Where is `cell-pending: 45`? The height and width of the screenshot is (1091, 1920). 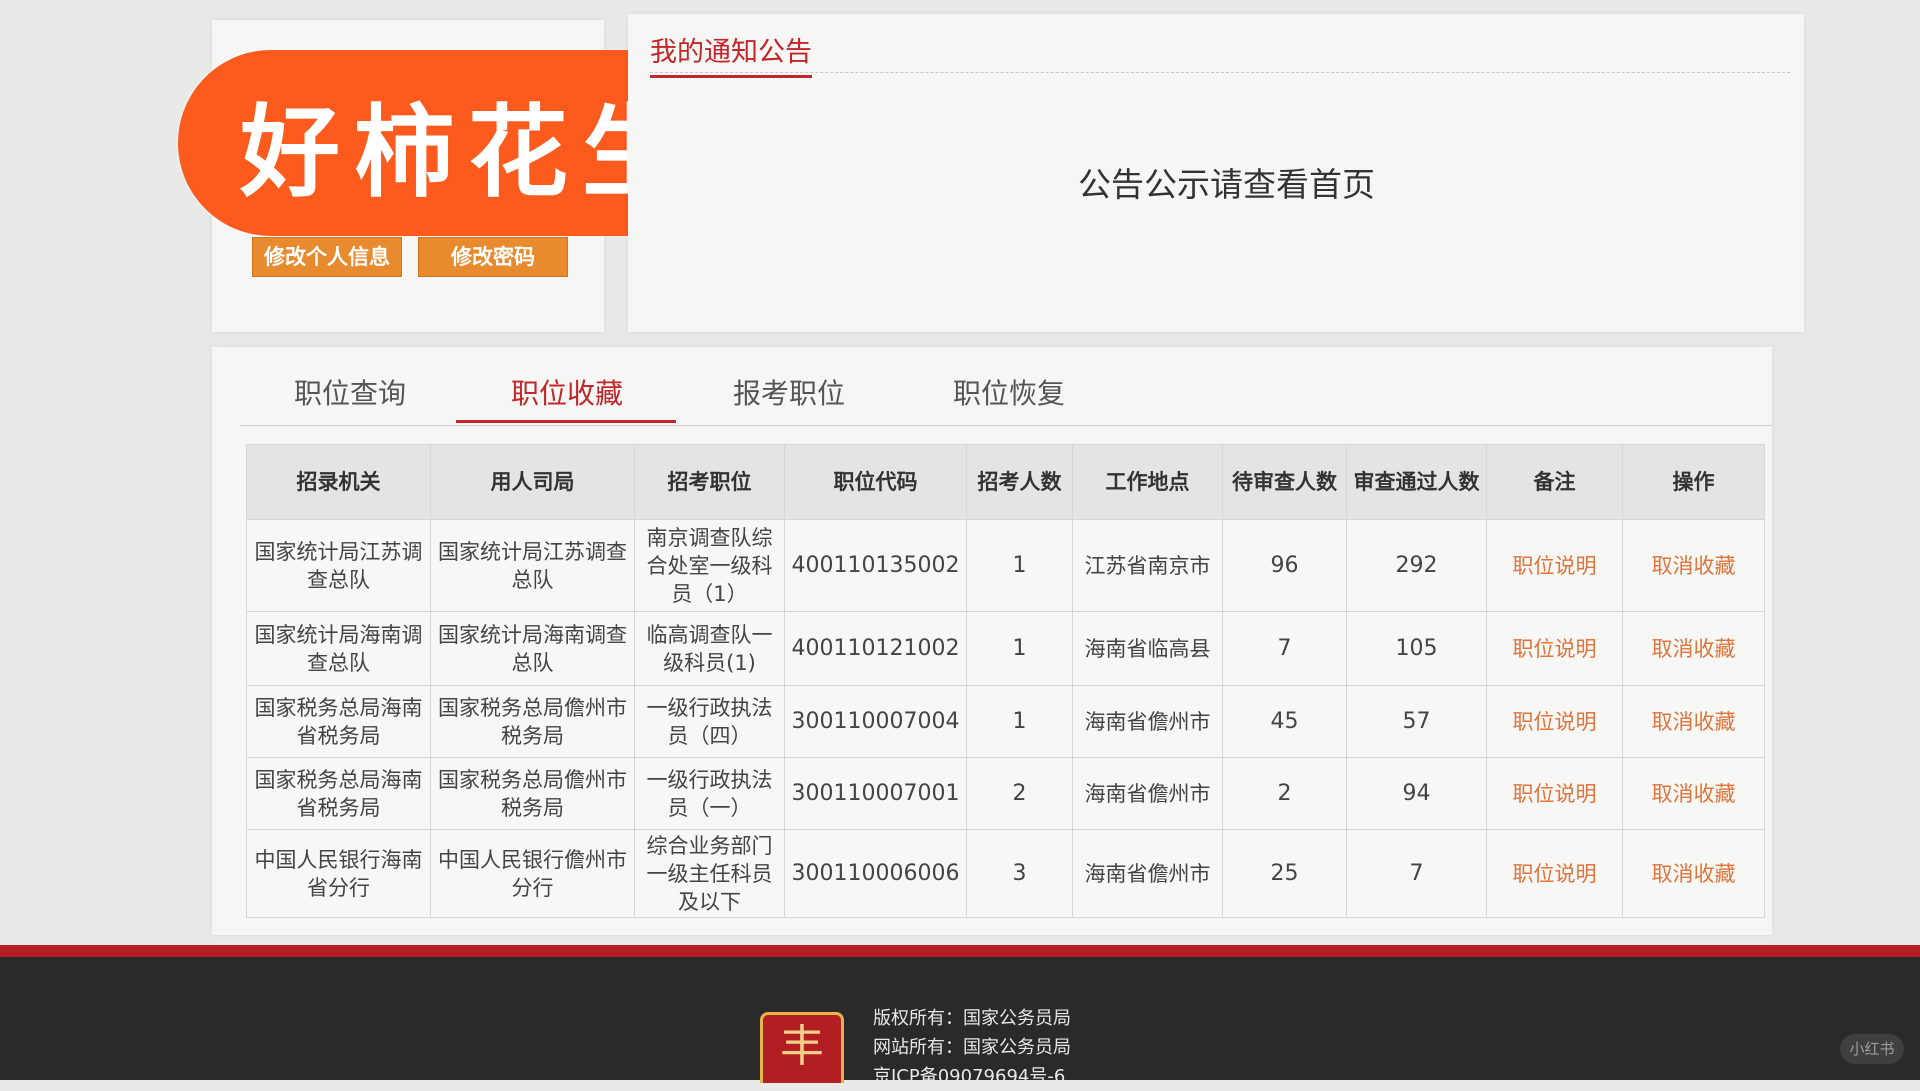
cell-pending: 45 is located at coordinates (1284, 721).